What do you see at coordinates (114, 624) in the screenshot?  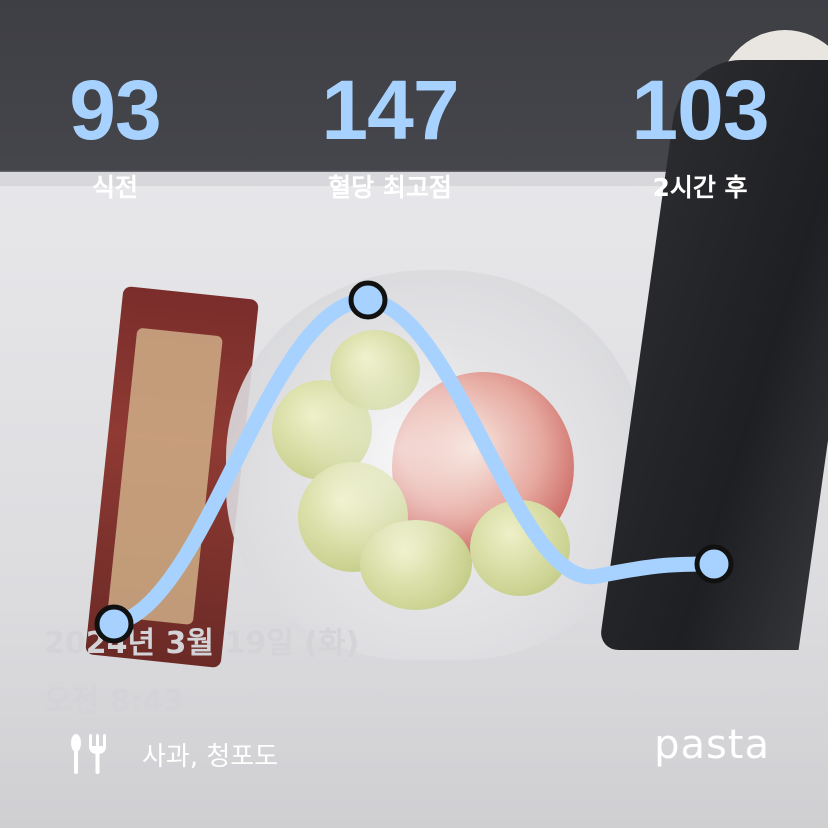 I see `before-meal-marker` at bounding box center [114, 624].